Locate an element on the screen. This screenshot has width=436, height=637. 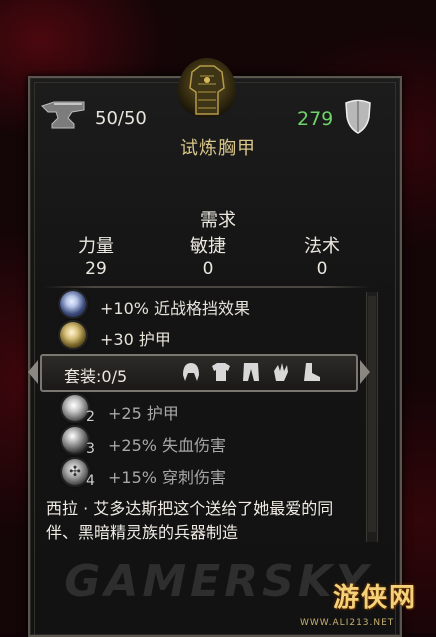
set-bar: 套装:0/5 is located at coordinates (199, 373).